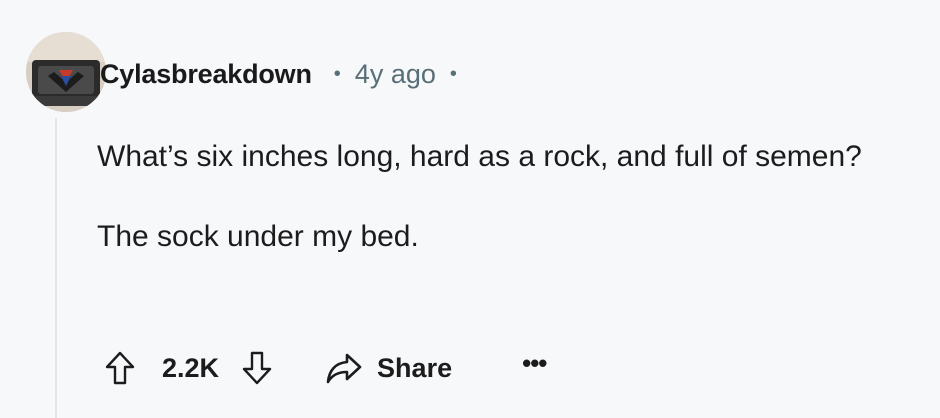 The image size is (940, 418). Describe the element at coordinates (206, 74) in the screenshot. I see `username-link: Cylasbreakdown` at that location.